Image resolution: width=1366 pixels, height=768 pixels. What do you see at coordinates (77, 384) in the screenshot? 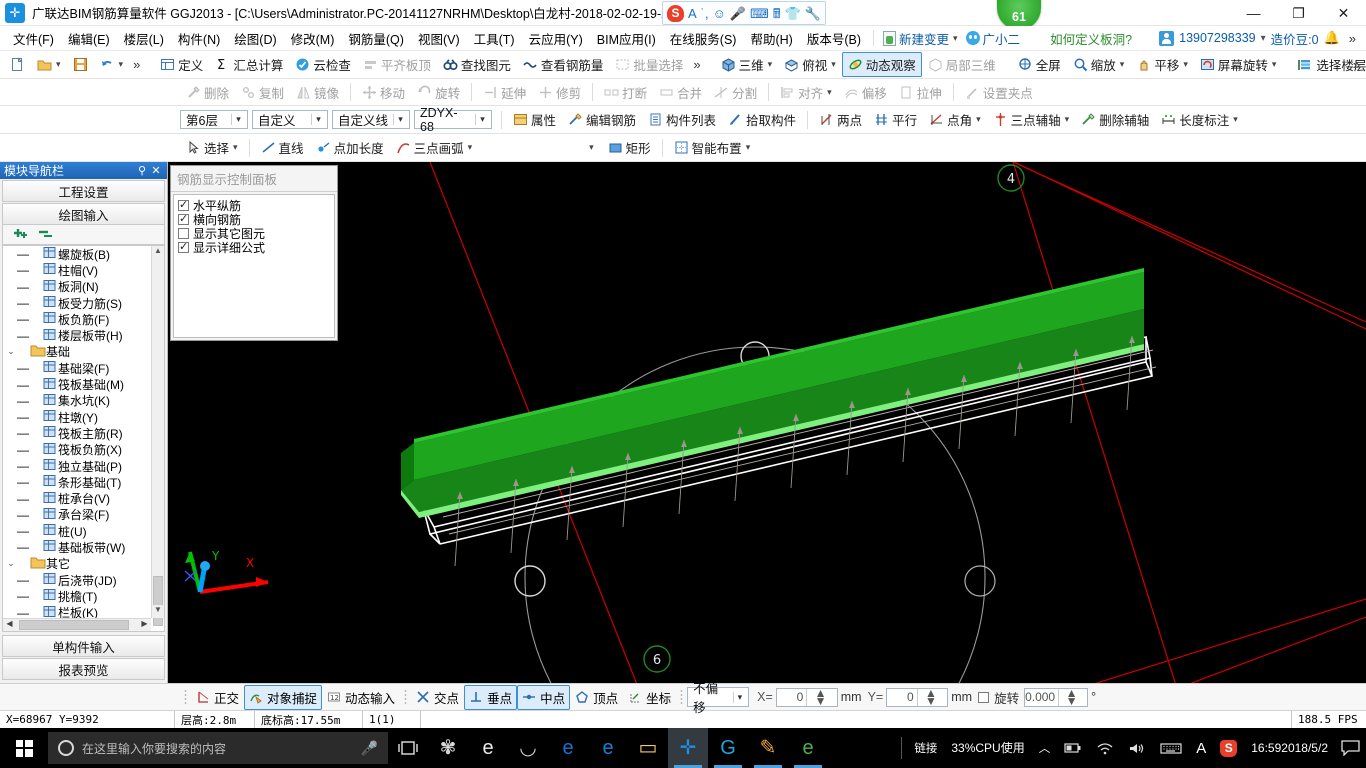
I see `tree-item-raft-found-icon: — 筏板基础(M)` at bounding box center [77, 384].